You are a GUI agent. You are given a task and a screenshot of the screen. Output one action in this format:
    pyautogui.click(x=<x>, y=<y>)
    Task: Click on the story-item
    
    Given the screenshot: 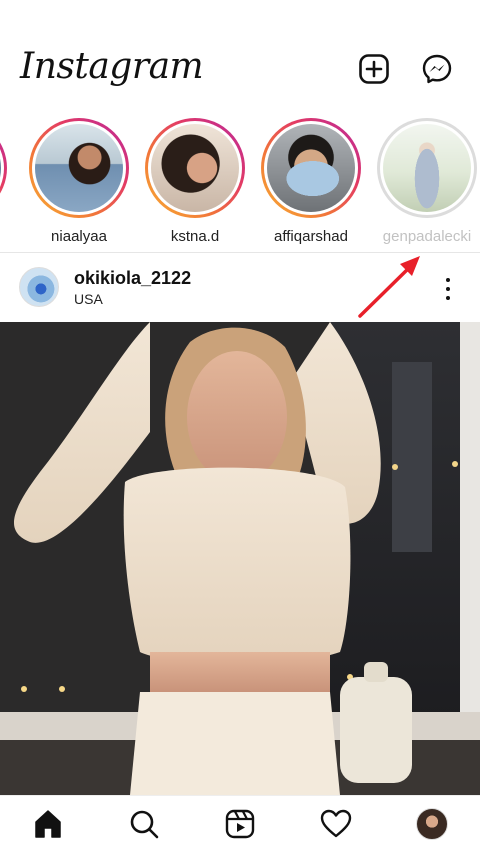 What is the action you would take?
    pyautogui.click(x=6, y=168)
    